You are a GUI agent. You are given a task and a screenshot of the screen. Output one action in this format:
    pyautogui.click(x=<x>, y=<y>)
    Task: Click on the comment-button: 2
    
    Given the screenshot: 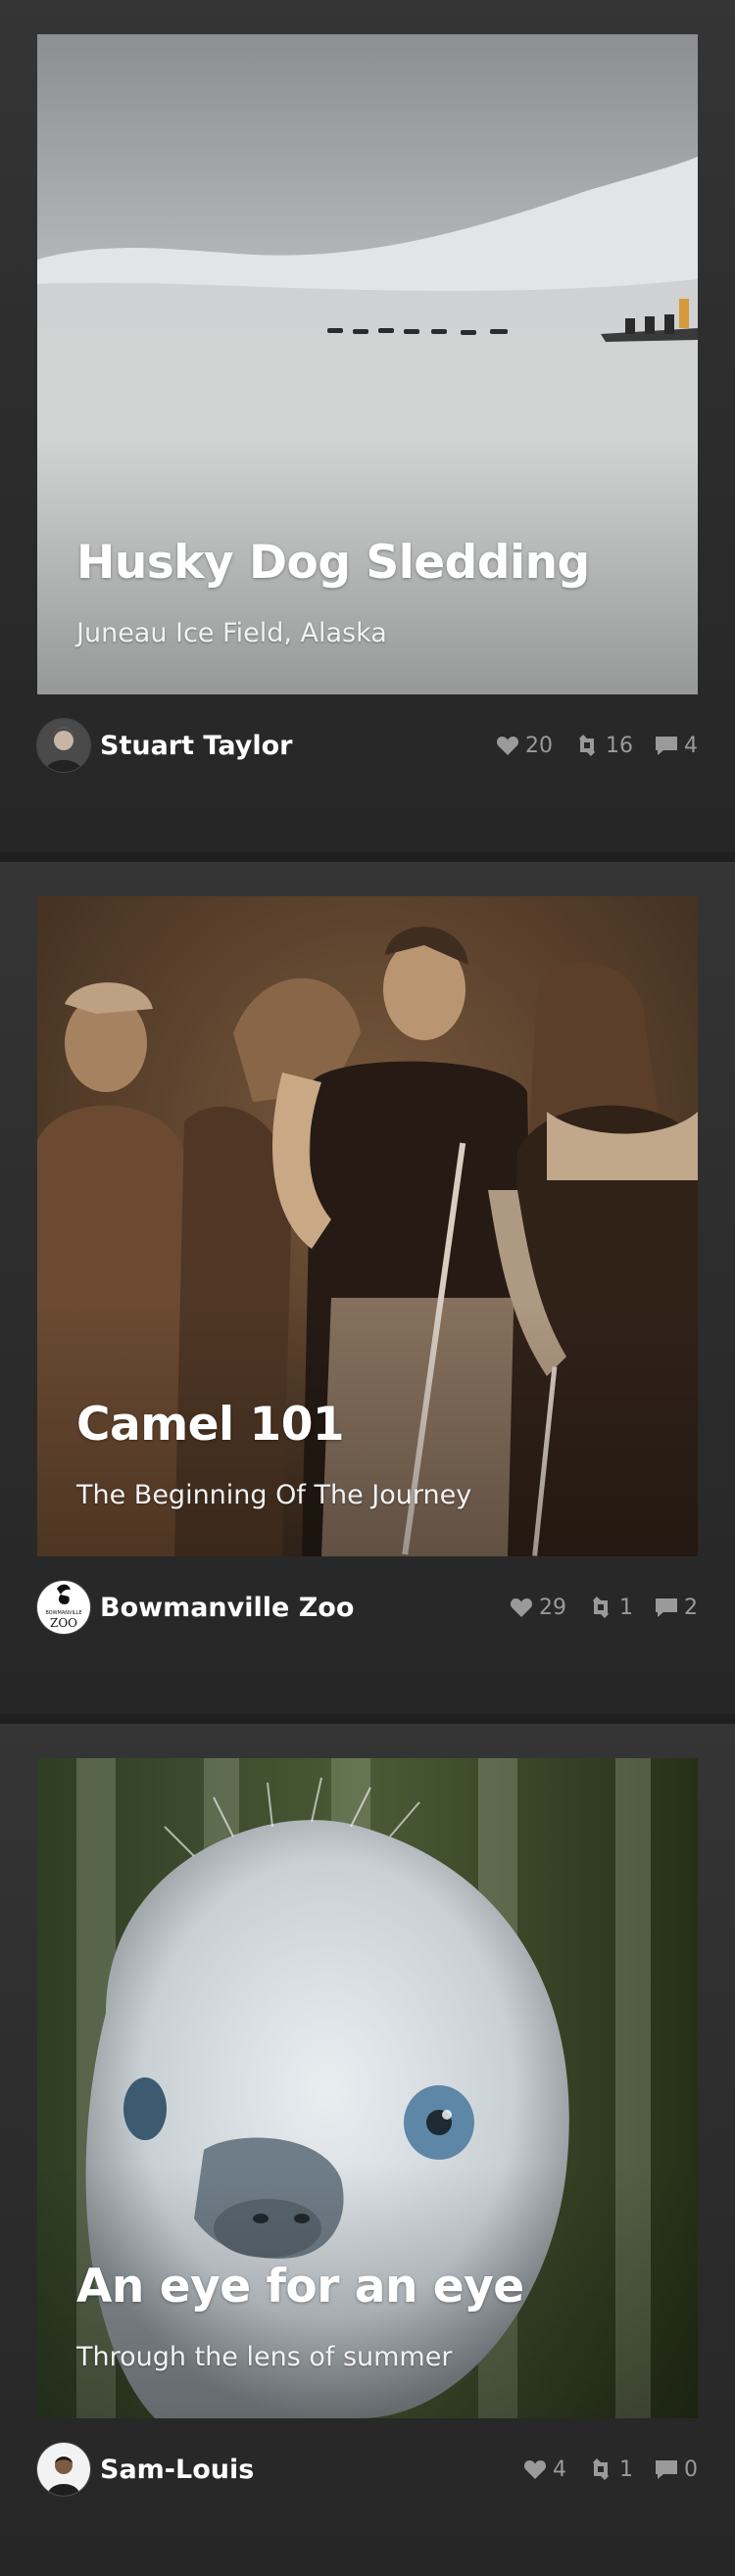 What is the action you would take?
    pyautogui.click(x=676, y=1608)
    